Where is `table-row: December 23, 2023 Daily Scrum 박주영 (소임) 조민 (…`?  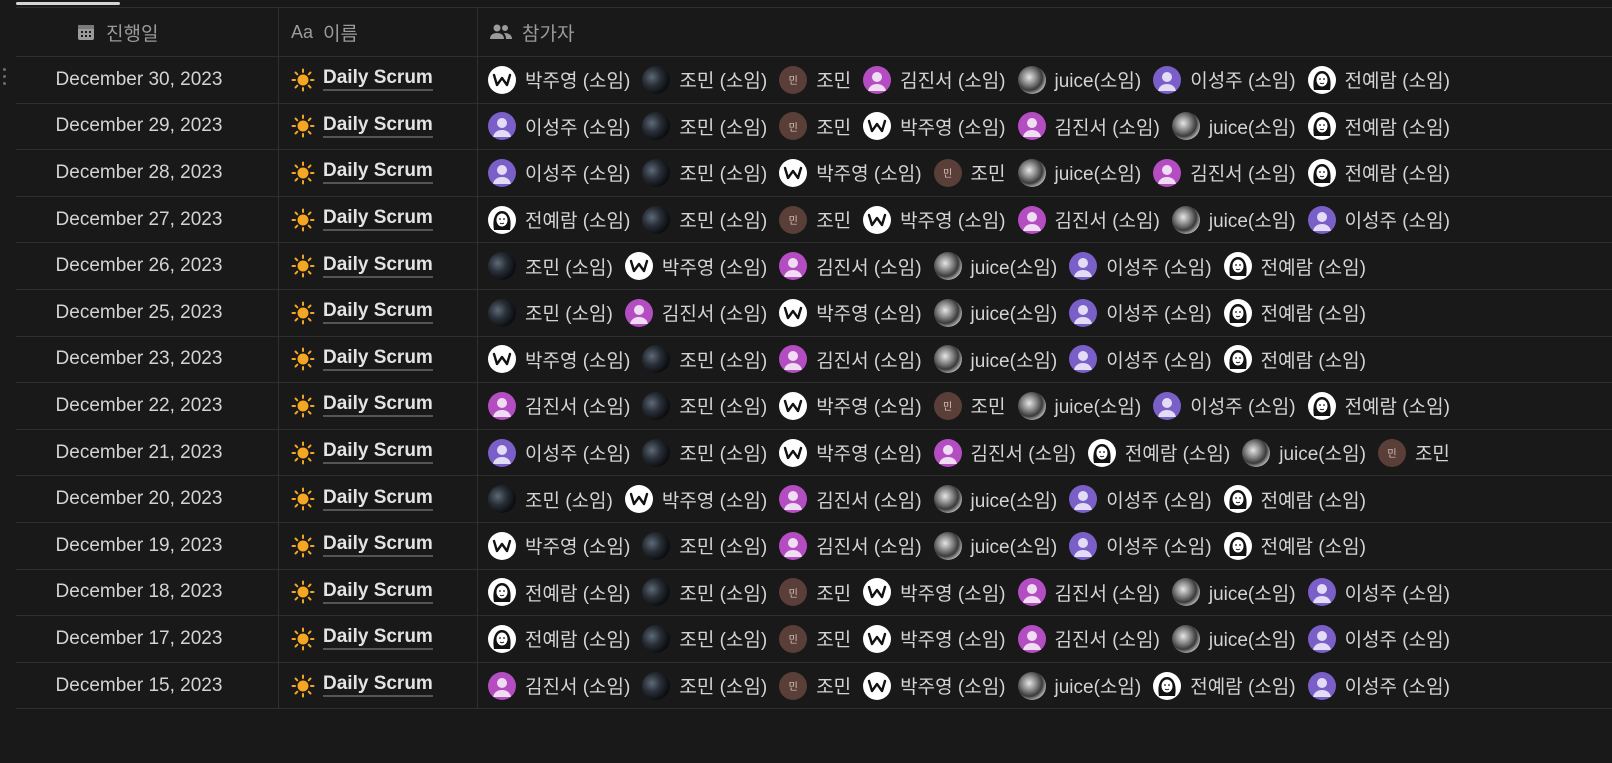 table-row: December 23, 2023 Daily Scrum 박주영 (소임) 조민 (… is located at coordinates (814, 360).